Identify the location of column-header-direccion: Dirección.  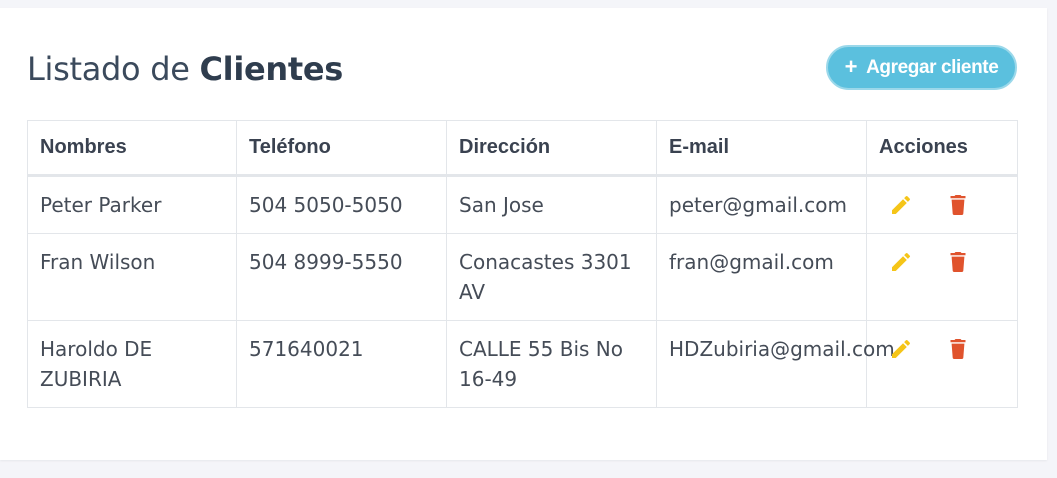
(551, 148).